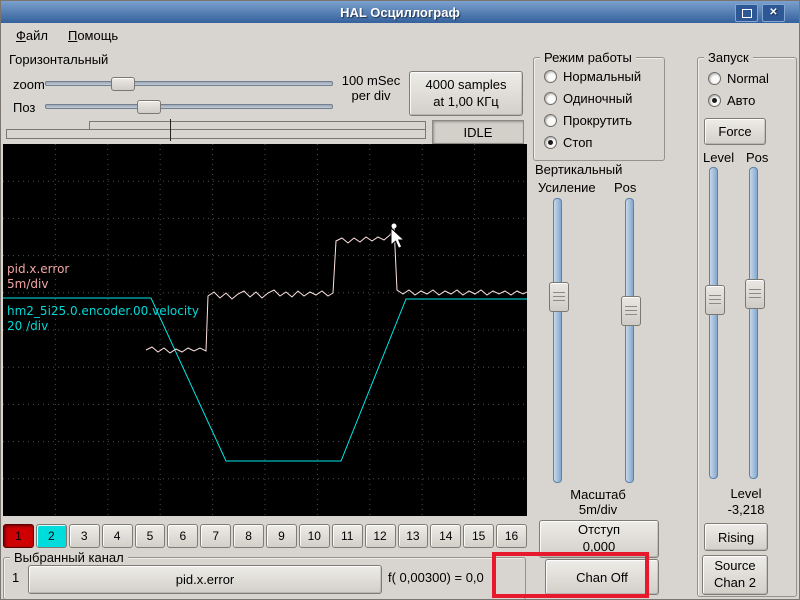 The image size is (800, 600). I want to click on channel-button-4: 4, so click(117, 536).